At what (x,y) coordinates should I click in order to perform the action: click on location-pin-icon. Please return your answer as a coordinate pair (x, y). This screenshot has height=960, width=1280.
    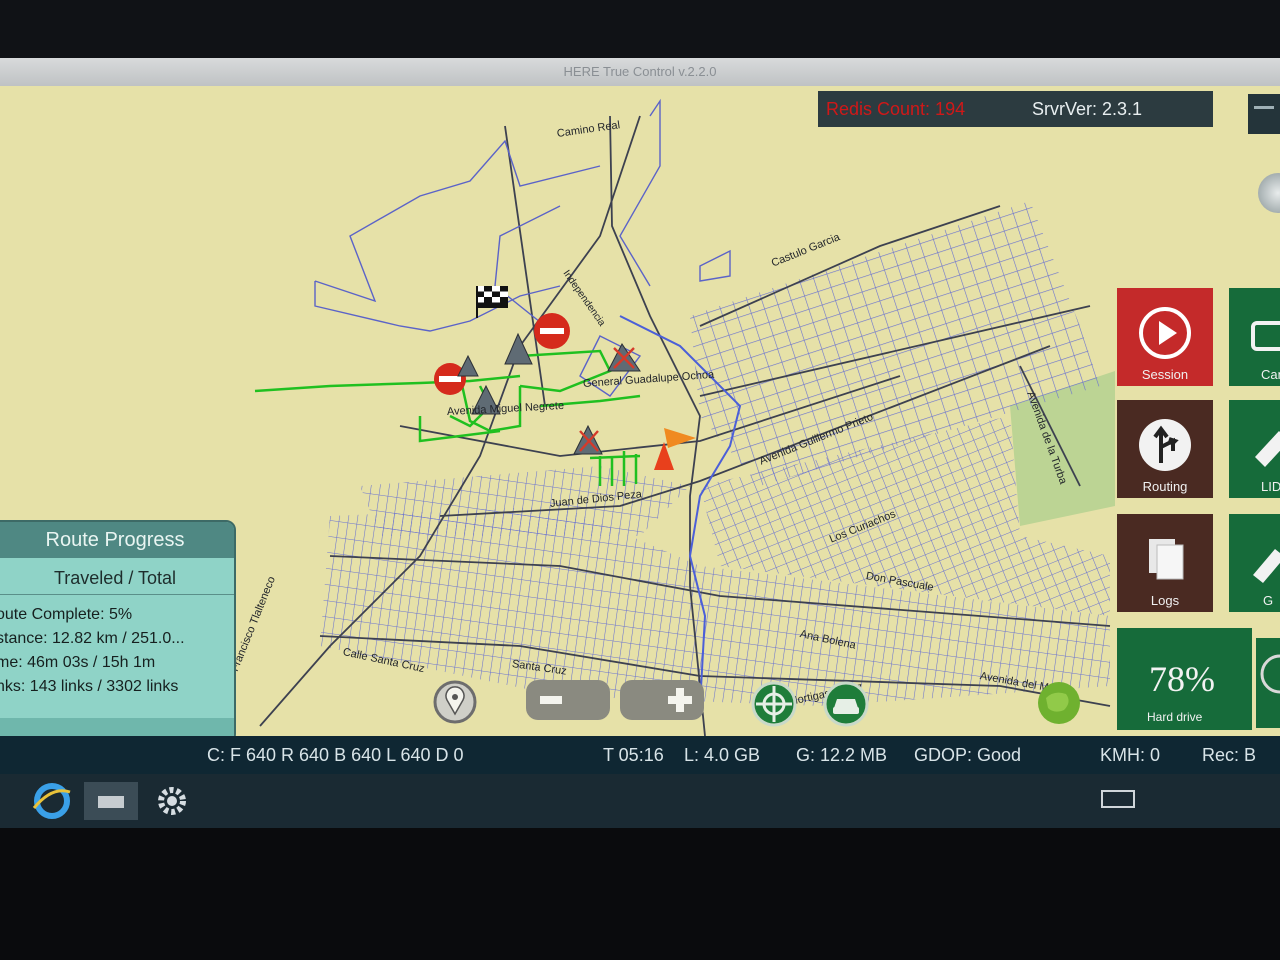
    Looking at the image, I should click on (455, 702).